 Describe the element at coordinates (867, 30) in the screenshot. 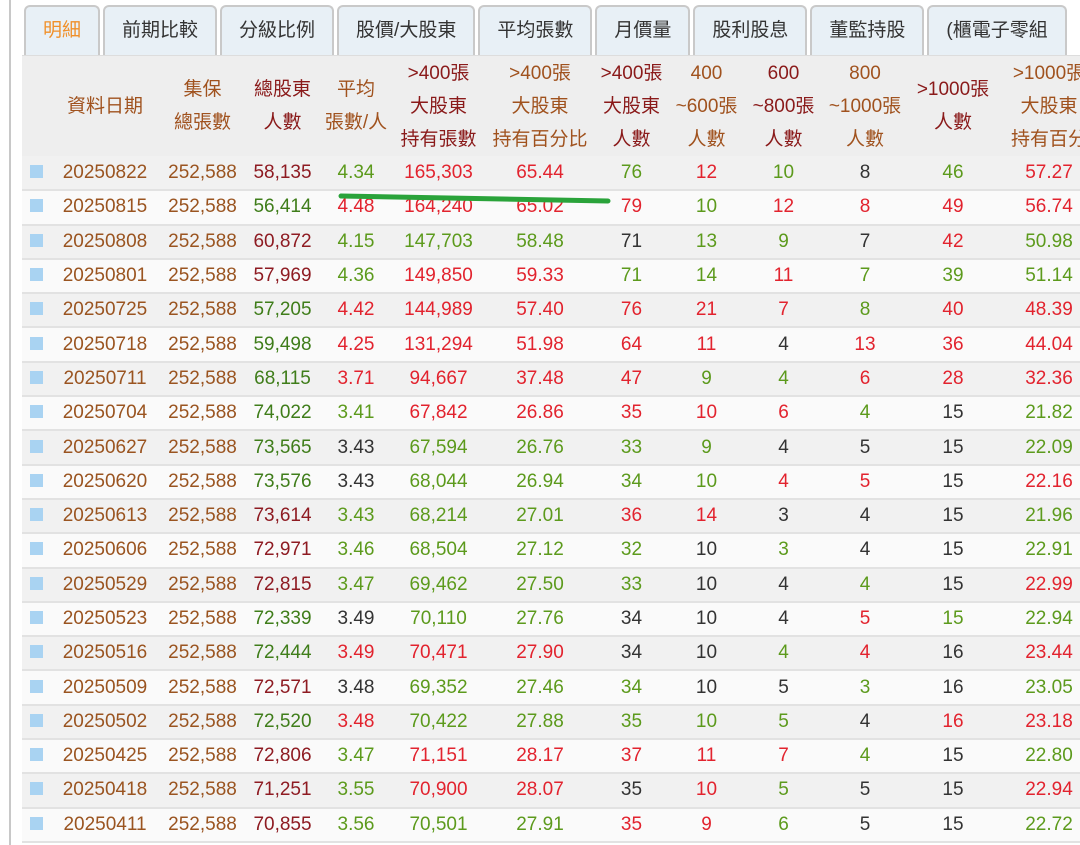

I see `tab-7: 董監持股` at that location.